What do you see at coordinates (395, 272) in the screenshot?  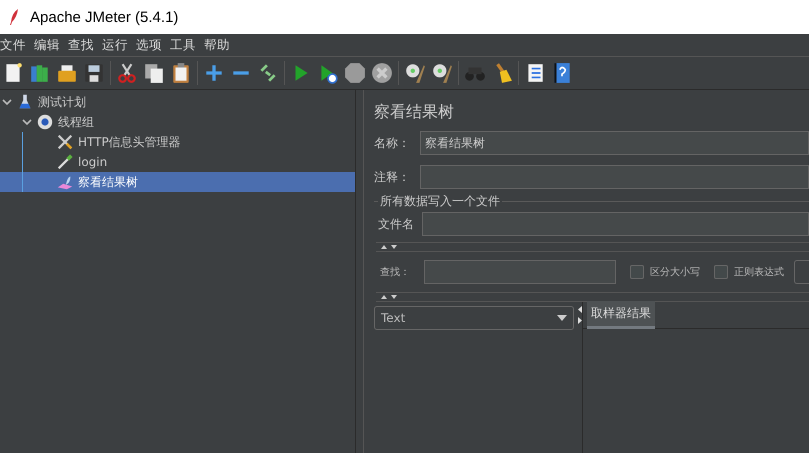 I see `search-label: 查找：` at bounding box center [395, 272].